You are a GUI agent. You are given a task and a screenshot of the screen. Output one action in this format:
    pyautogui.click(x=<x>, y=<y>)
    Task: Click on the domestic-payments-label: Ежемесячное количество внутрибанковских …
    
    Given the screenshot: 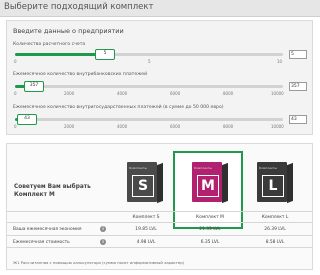 What is the action you would take?
    pyautogui.click(x=80, y=74)
    